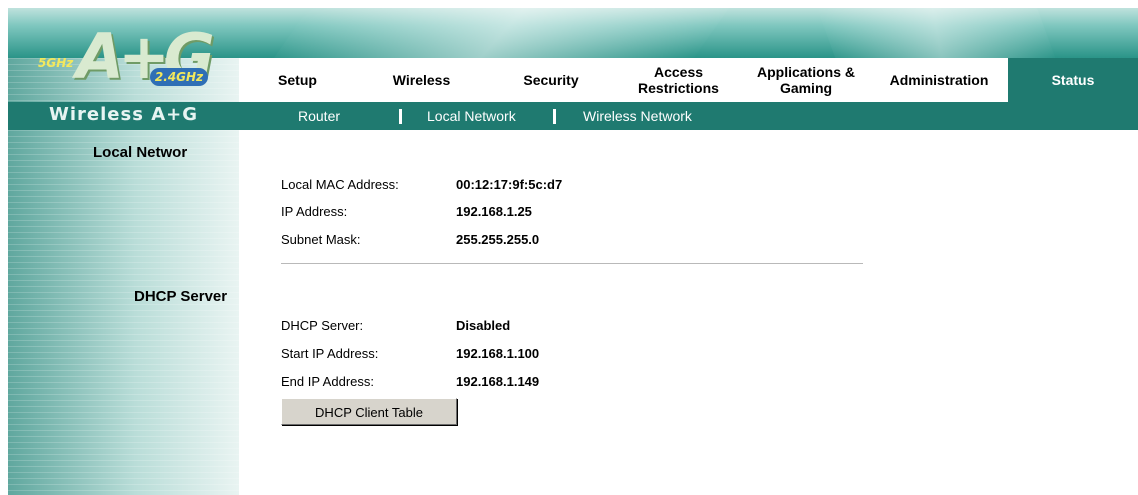  I want to click on tab-administration: Administration, so click(939, 80).